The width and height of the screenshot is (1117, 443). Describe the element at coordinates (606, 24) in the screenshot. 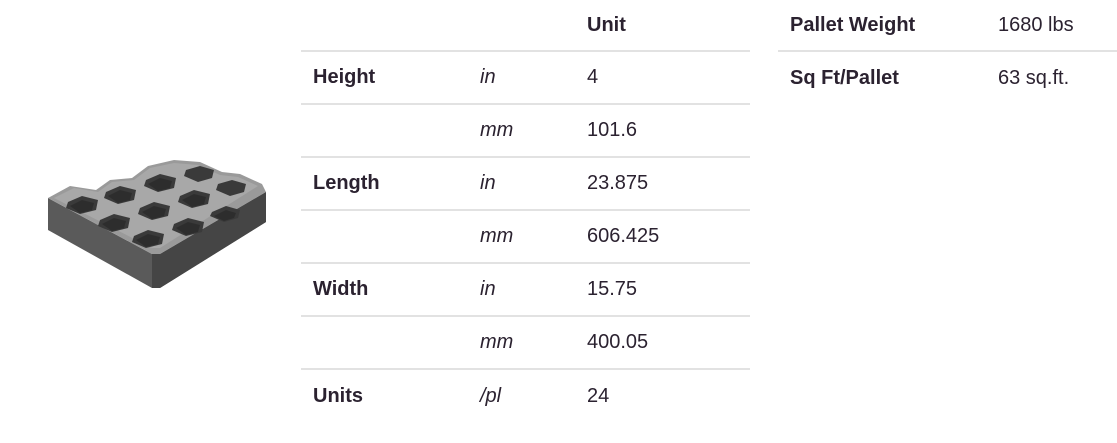

I see `unit-column-header: Unit` at that location.